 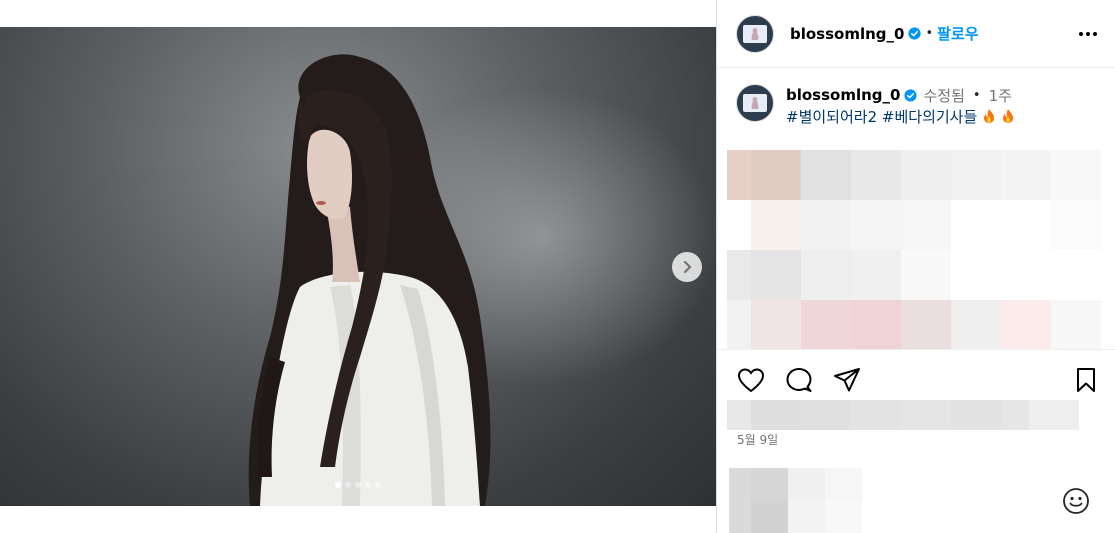 I want to click on caption-avatar, so click(x=755, y=103).